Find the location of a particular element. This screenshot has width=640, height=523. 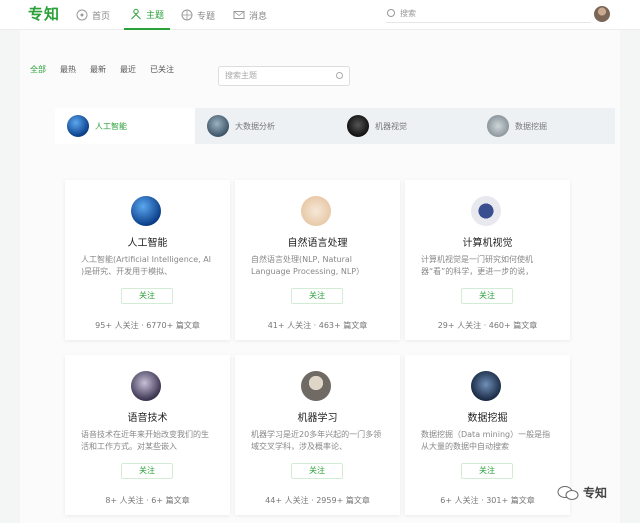

nav-special: 专题 is located at coordinates (198, 15).